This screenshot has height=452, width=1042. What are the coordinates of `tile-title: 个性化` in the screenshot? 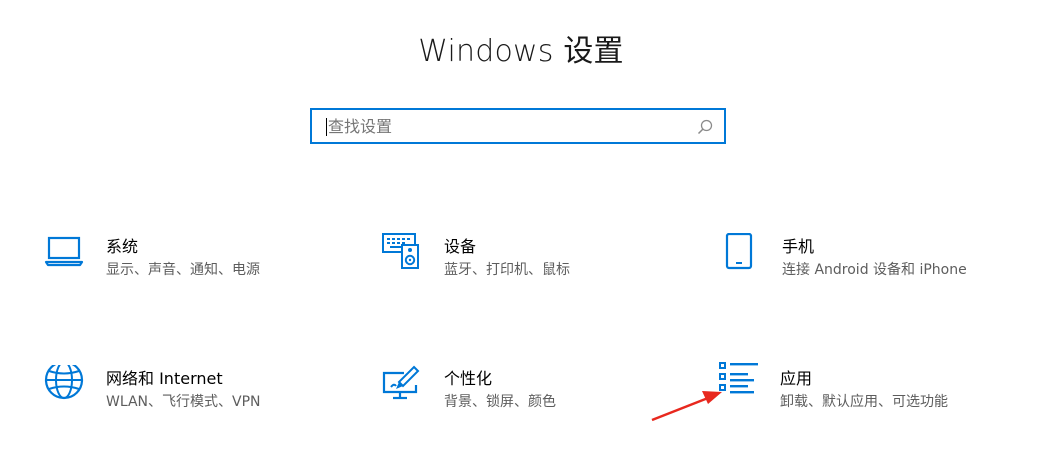 It's located at (468, 378).